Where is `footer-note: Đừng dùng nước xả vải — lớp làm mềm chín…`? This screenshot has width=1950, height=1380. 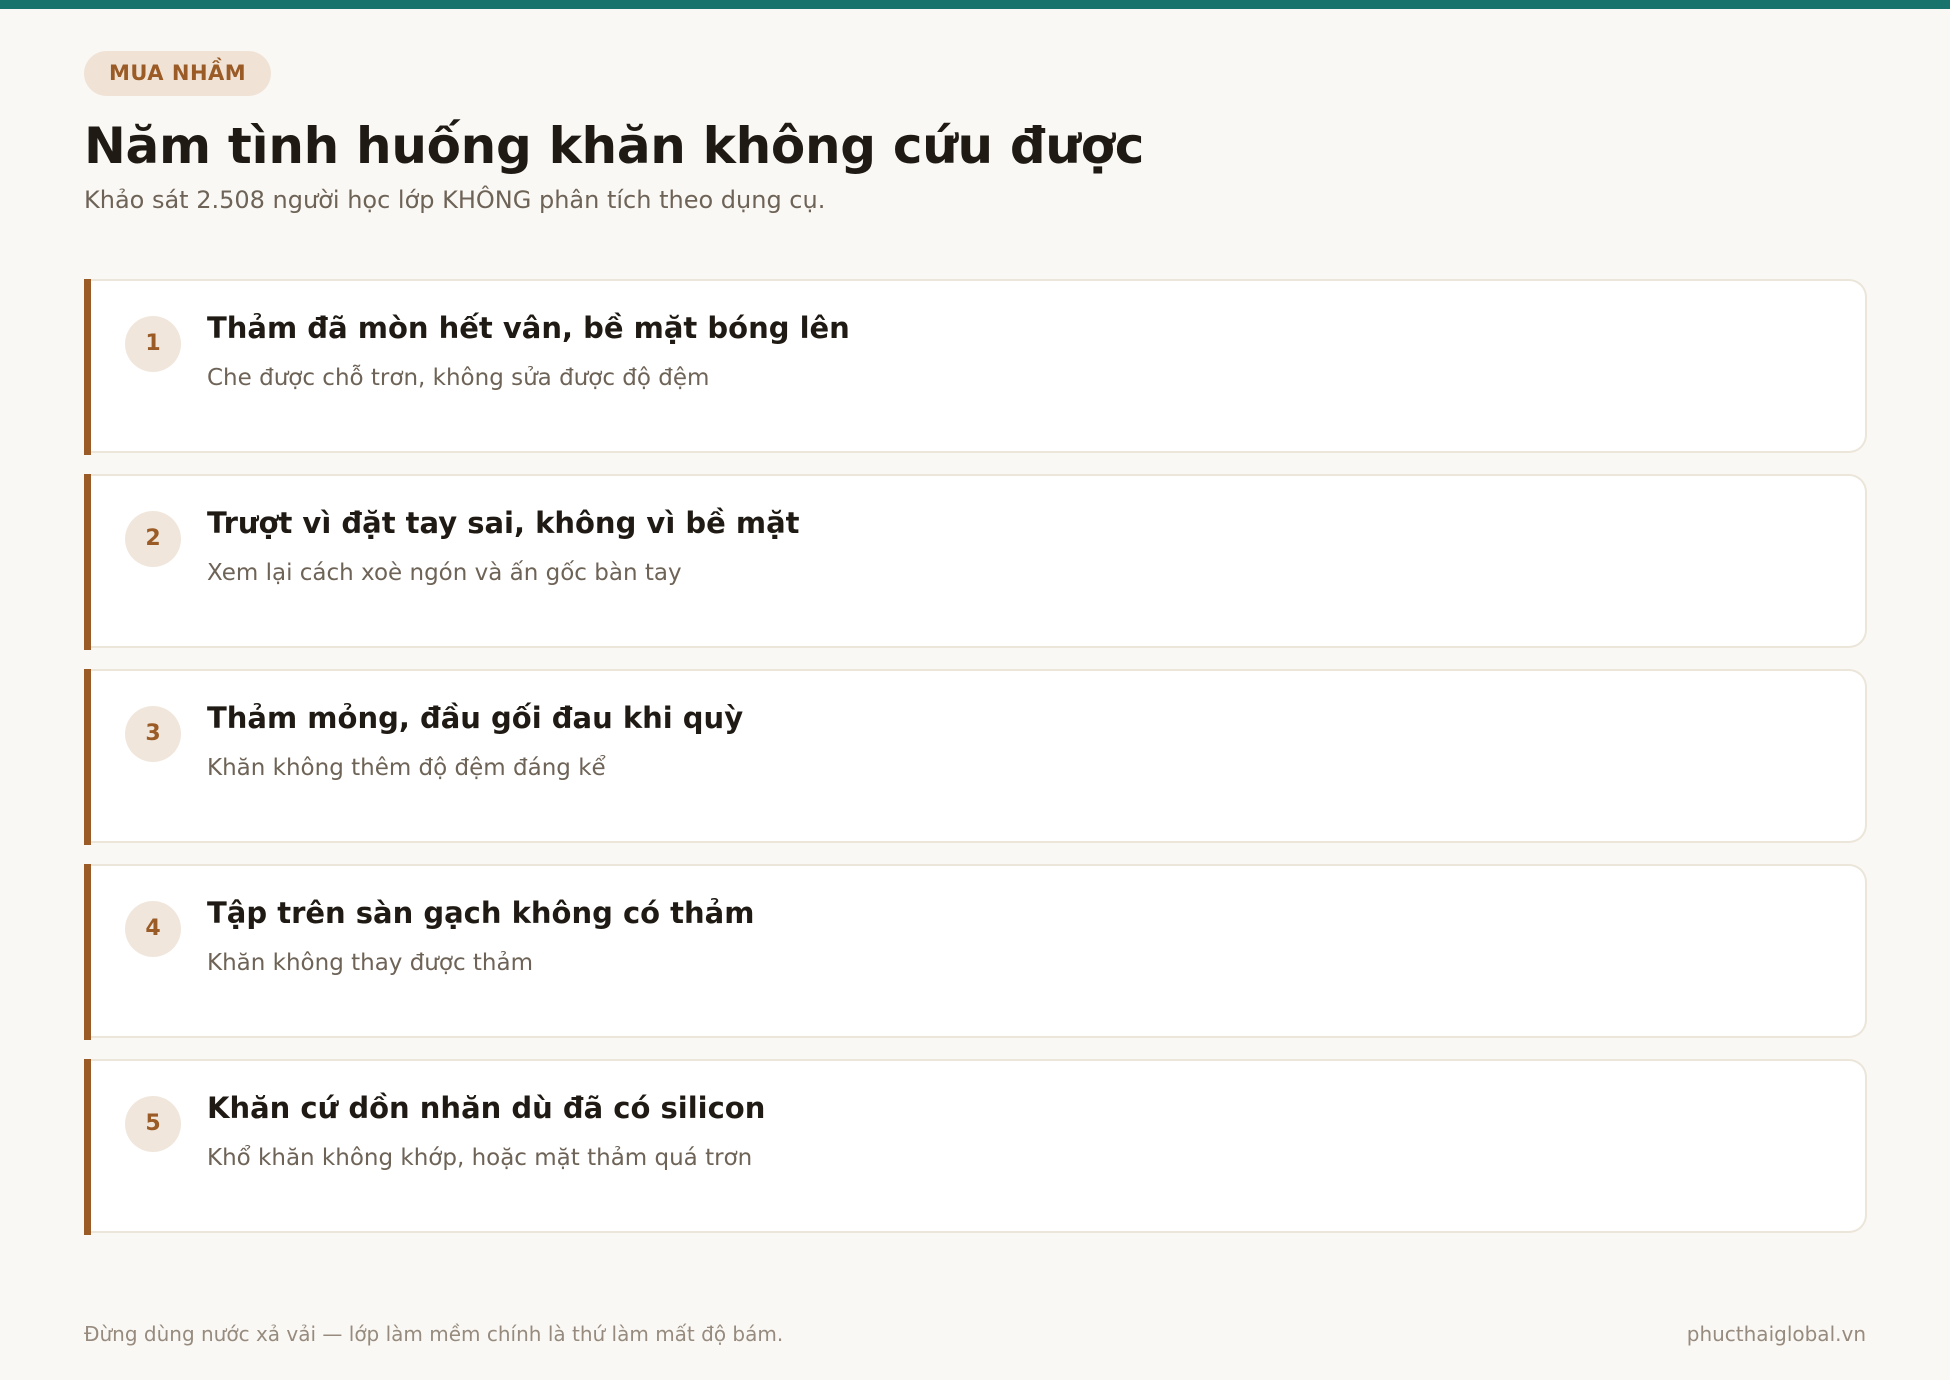
footer-note: Đừng dùng nước xả vải — lớp làm mềm chín… is located at coordinates (434, 1334).